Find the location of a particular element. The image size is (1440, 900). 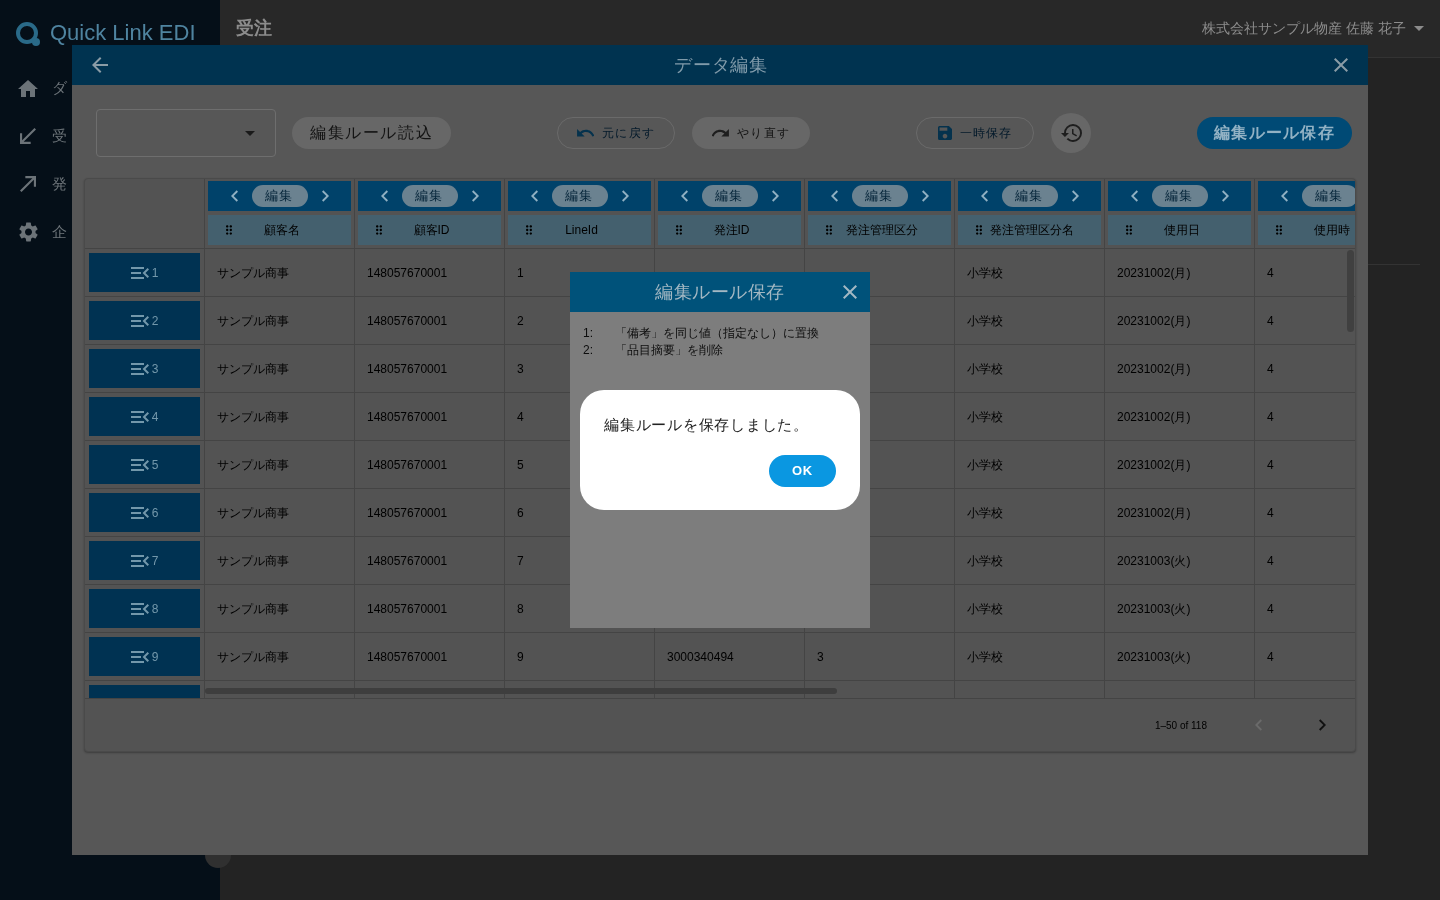

row-menu-button: 8 is located at coordinates (144, 608).